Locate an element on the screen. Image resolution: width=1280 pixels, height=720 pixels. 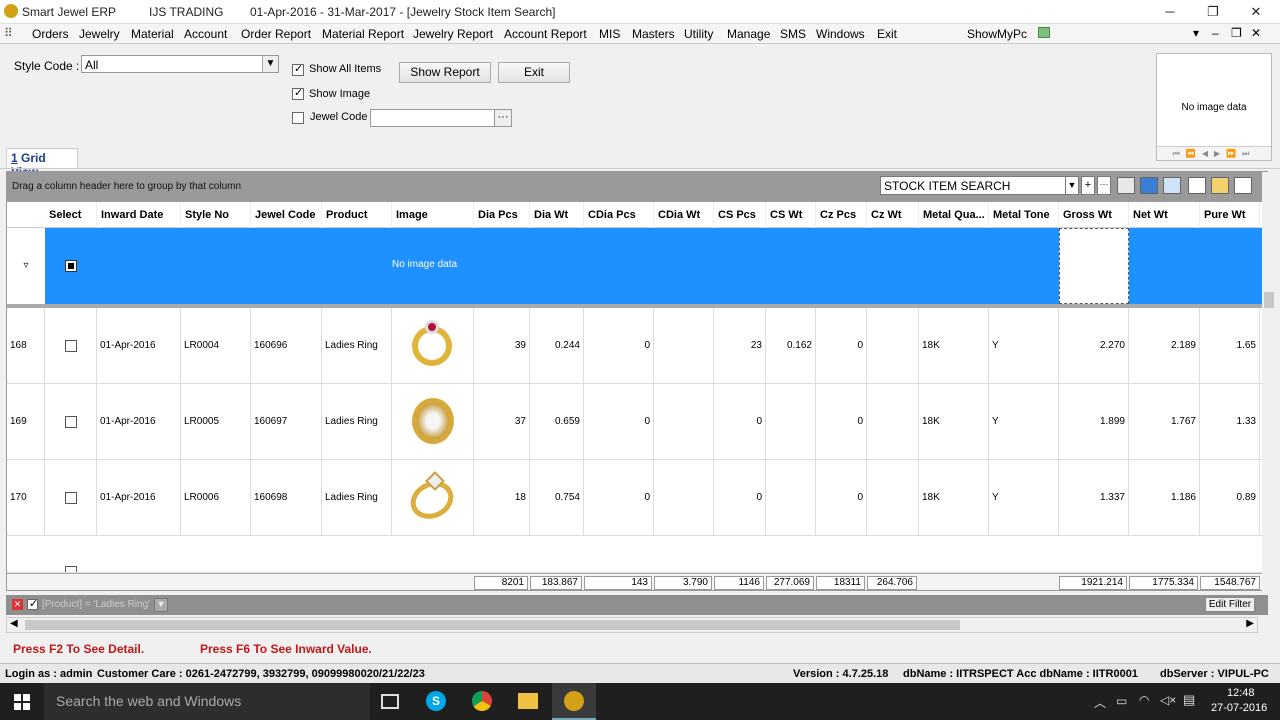
grid-search-input: STOCK ITEM SEARCH is located at coordinates (973, 185).